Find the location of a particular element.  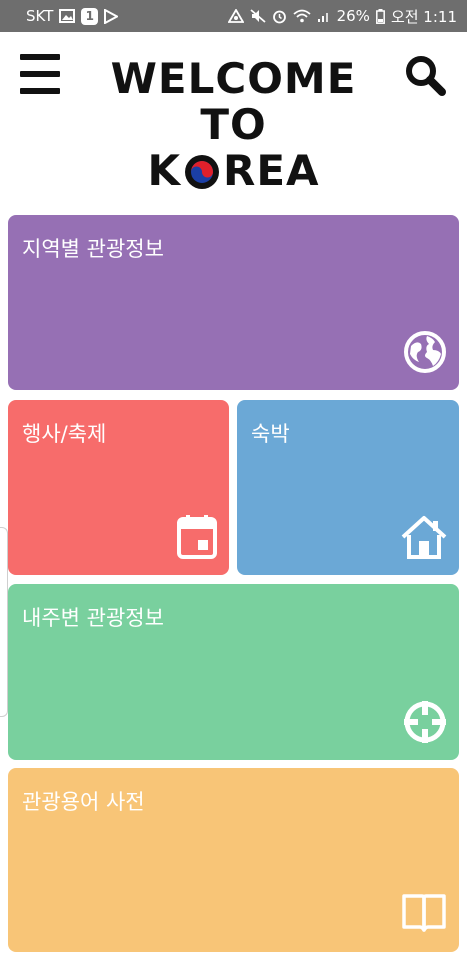

edge-panel-handle is located at coordinates (4, 622).